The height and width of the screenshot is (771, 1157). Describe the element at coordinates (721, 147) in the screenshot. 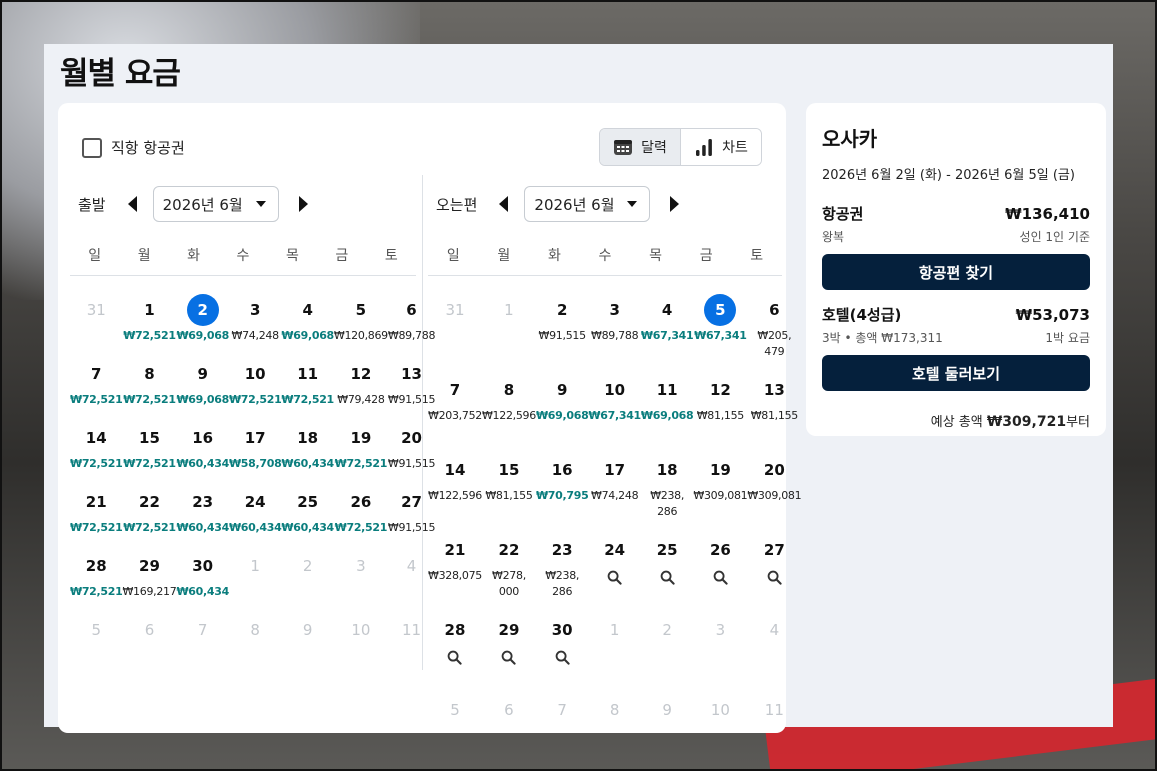

I see `chart-view-button: 차트` at that location.